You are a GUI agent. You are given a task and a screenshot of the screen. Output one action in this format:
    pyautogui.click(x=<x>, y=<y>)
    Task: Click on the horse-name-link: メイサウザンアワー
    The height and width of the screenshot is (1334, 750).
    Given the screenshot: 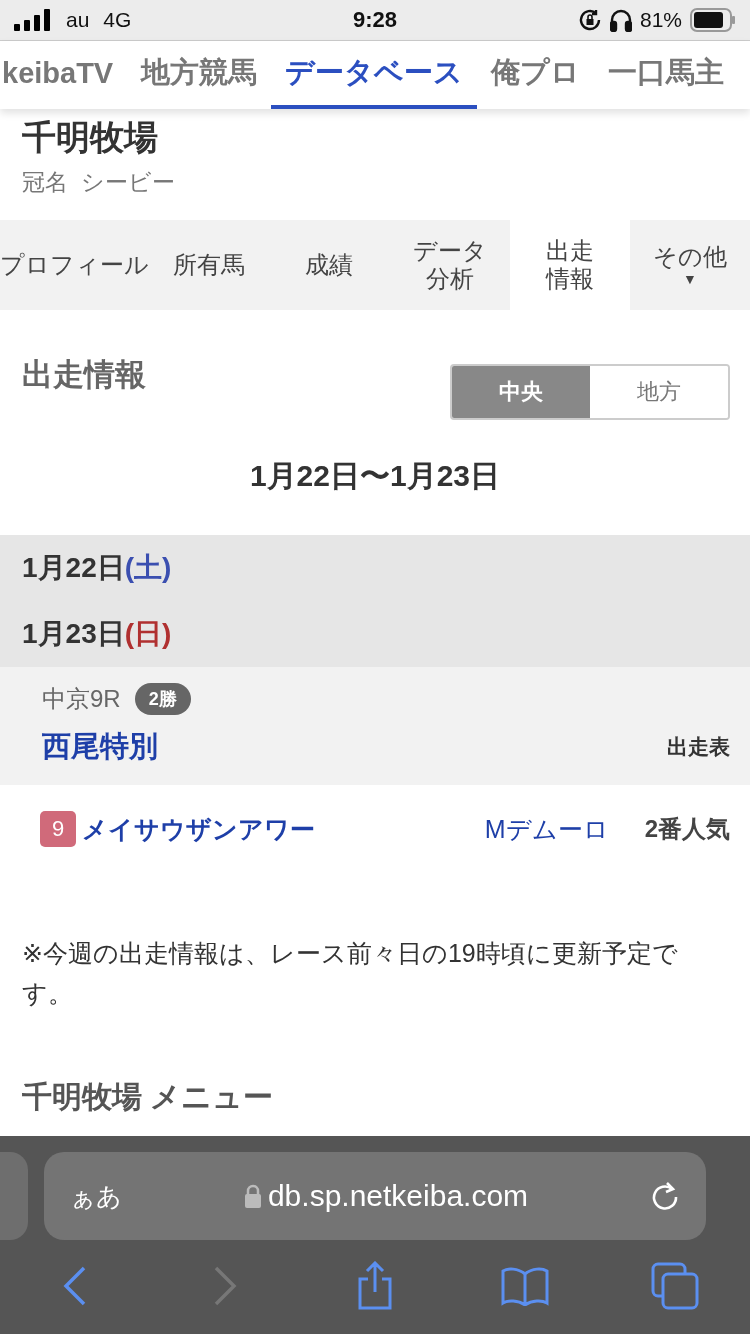 What is the action you would take?
    pyautogui.click(x=283, y=829)
    